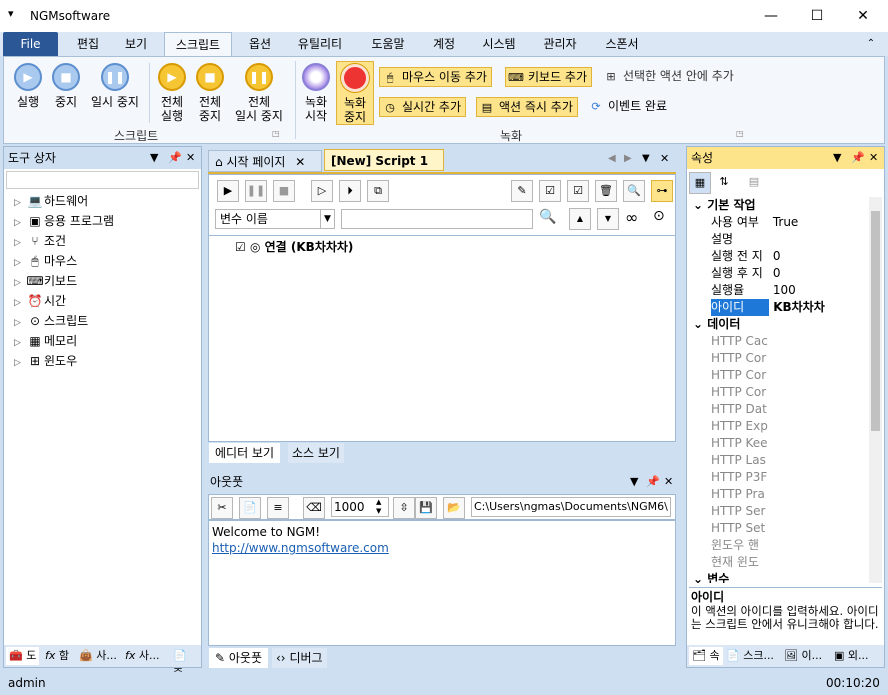  Describe the element at coordinates (669, 77) in the screenshot. I see `add-in-selected-button: ⊞ 선택한 액션 안에 추가` at that location.